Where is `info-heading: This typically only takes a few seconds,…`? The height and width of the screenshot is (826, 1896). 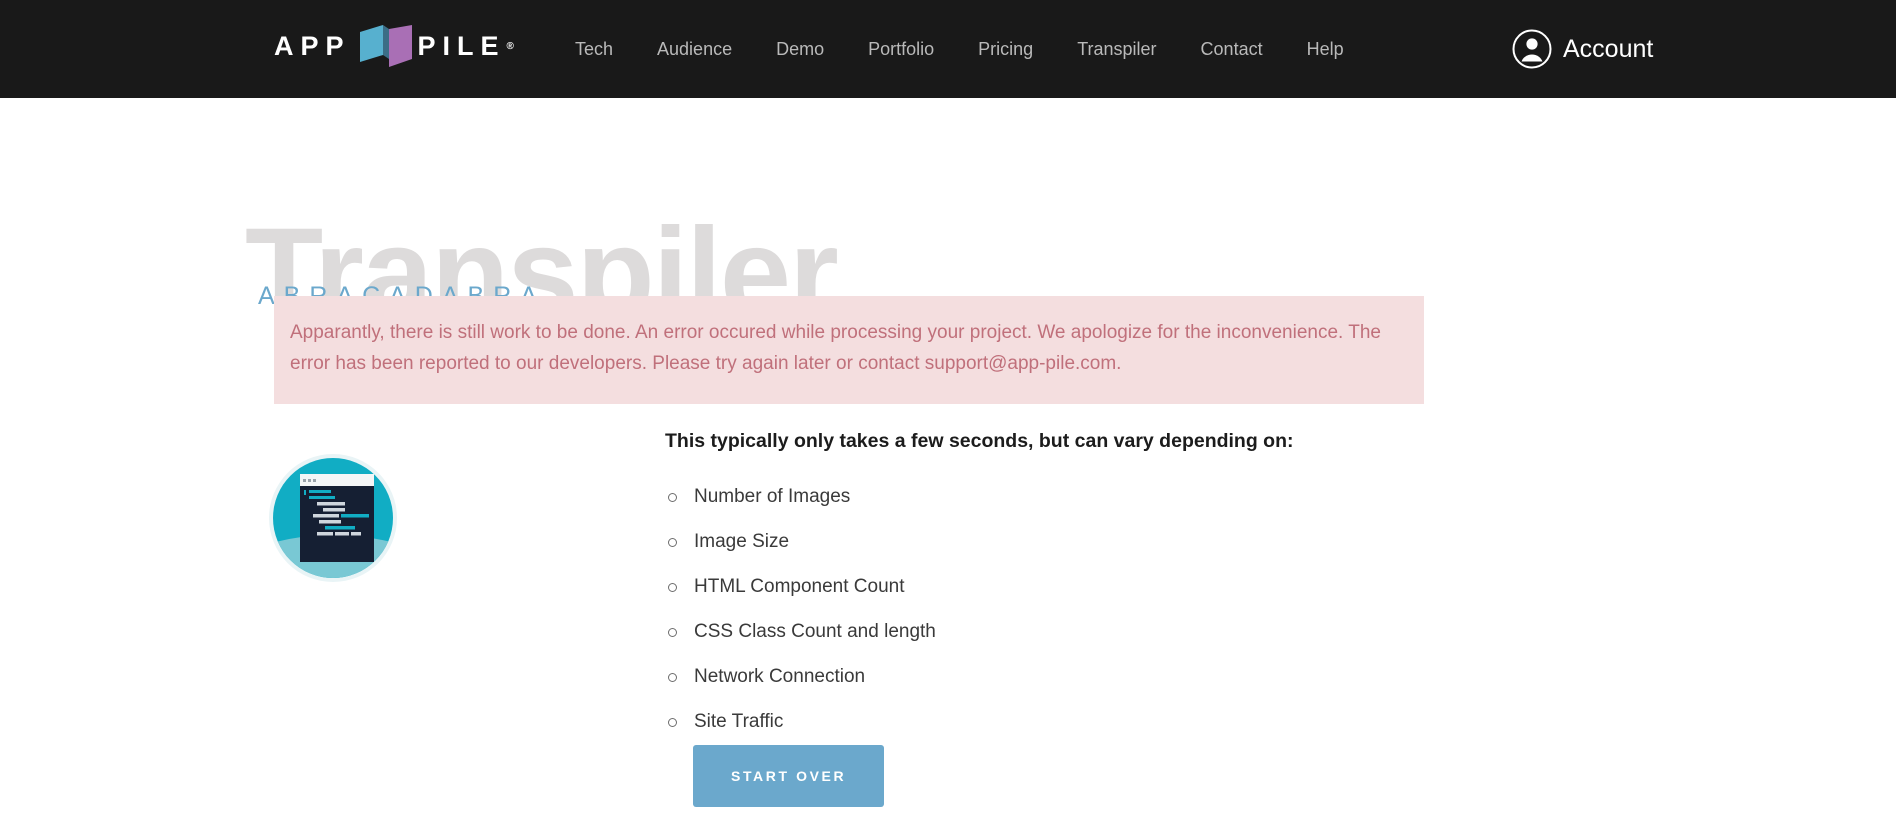 info-heading: This typically only takes a few seconds,… is located at coordinates (979, 441).